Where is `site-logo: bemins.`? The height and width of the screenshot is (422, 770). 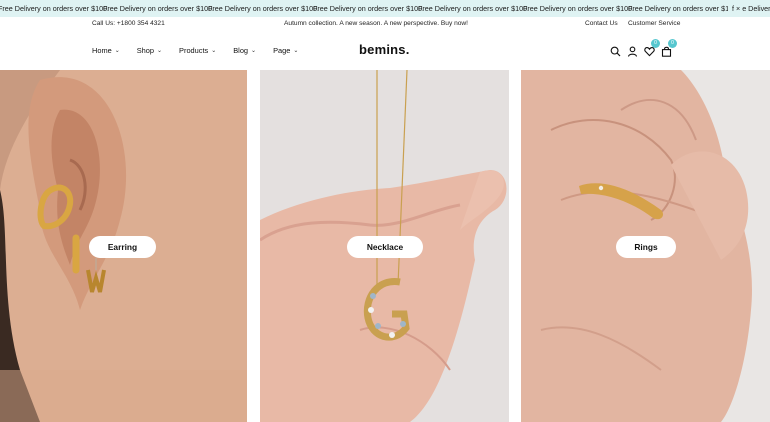 site-logo: bemins. is located at coordinates (384, 49).